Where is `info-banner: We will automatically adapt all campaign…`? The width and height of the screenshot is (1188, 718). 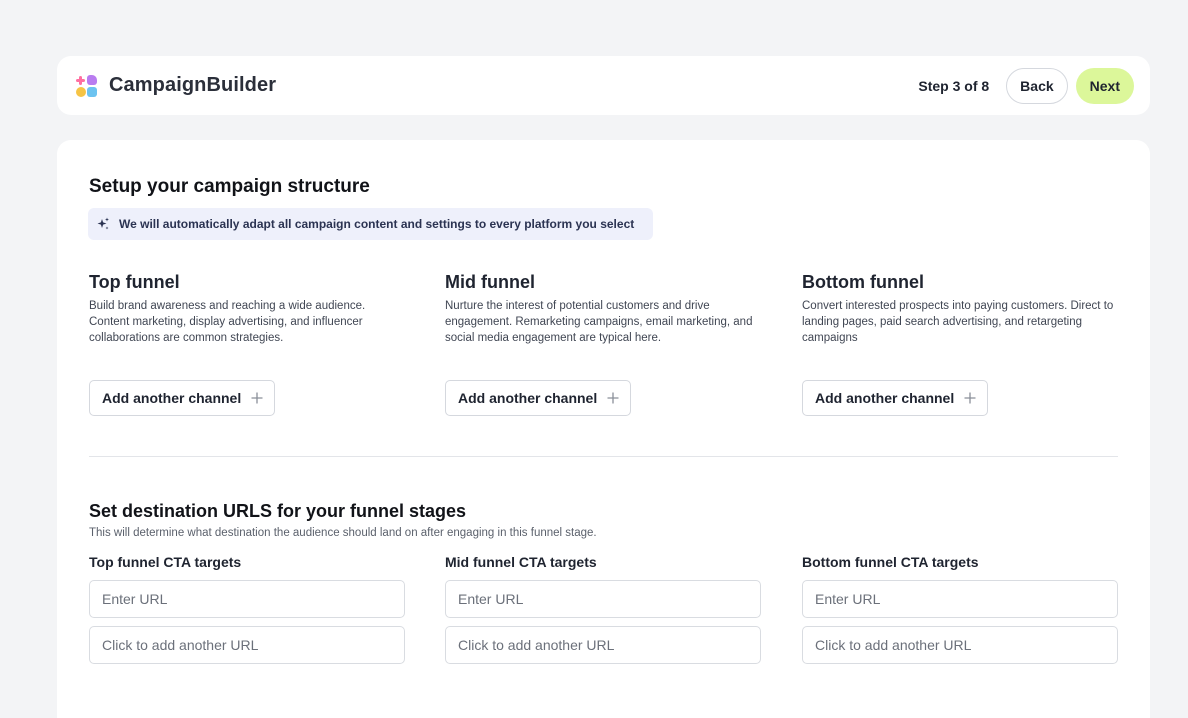 info-banner: We will automatically adapt all campaign… is located at coordinates (370, 224).